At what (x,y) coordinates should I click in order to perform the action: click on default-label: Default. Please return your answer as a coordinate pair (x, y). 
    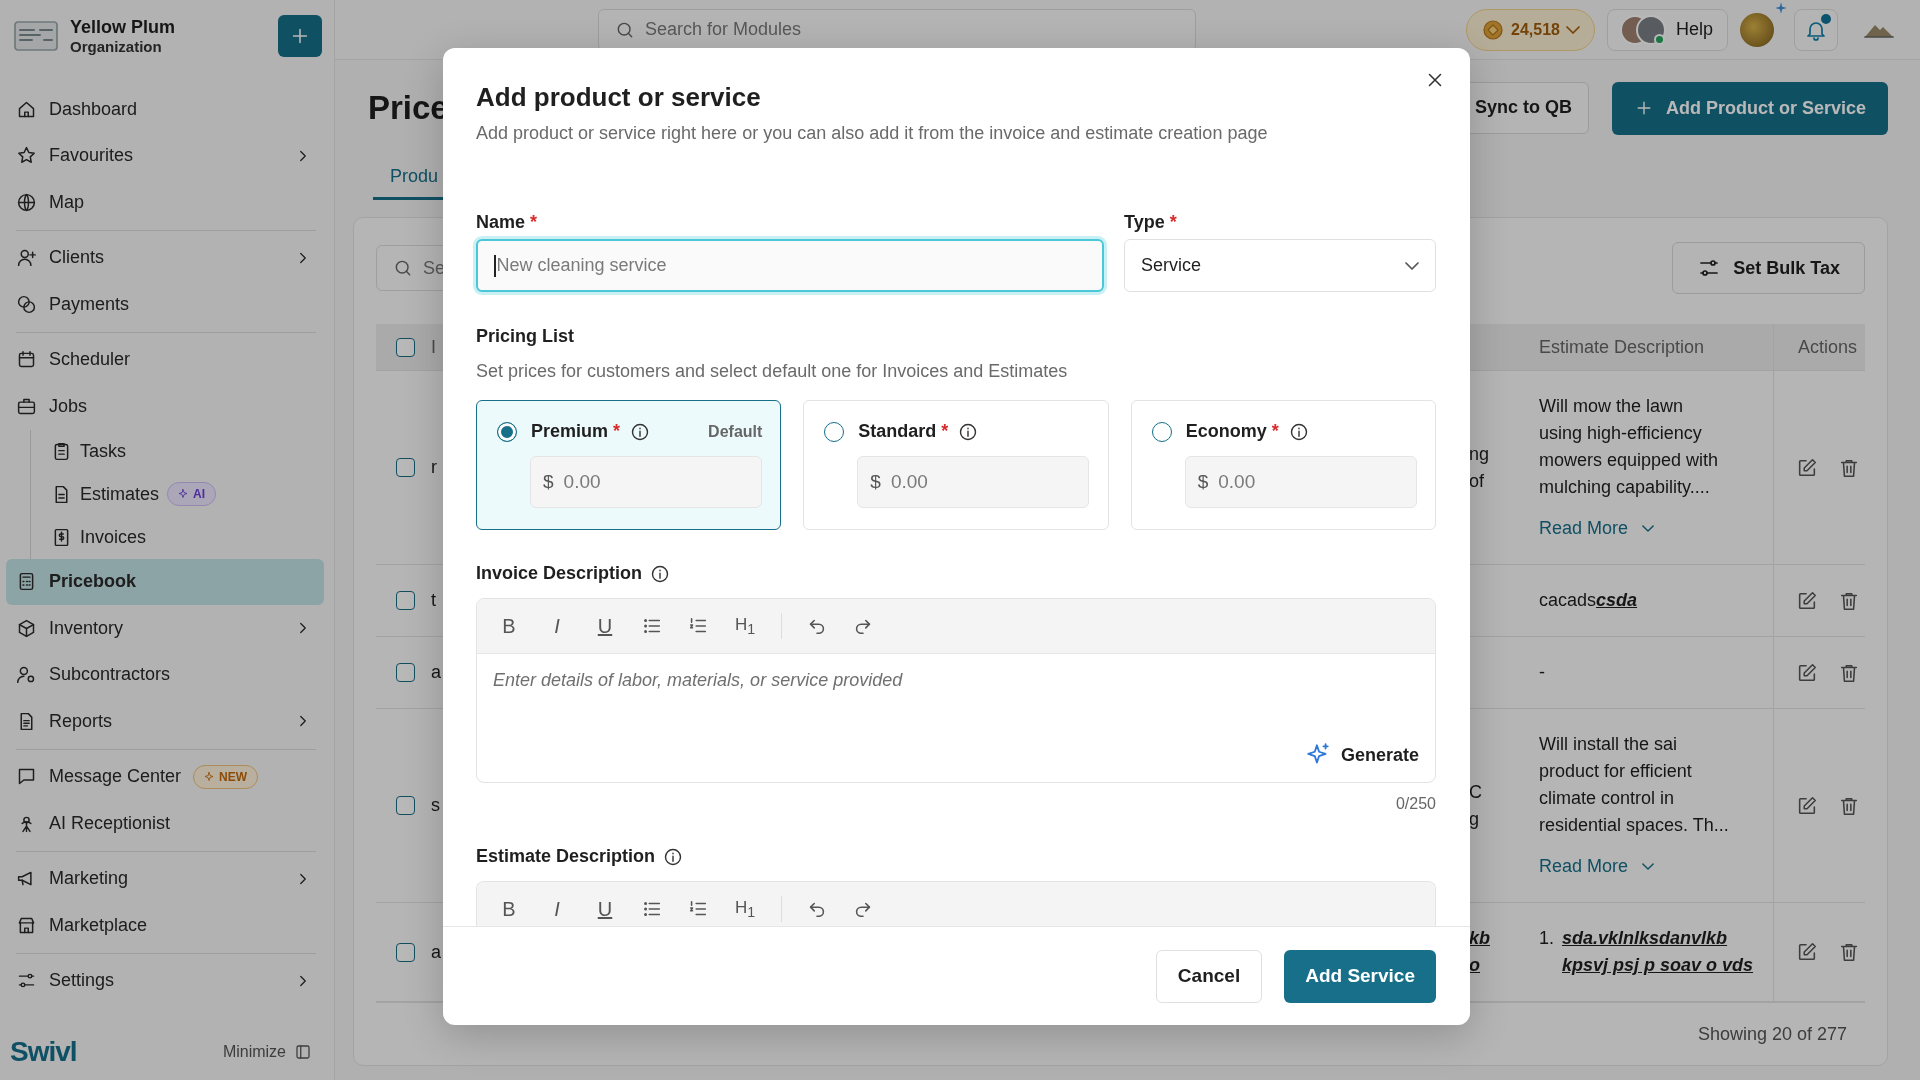
    Looking at the image, I should click on (735, 431).